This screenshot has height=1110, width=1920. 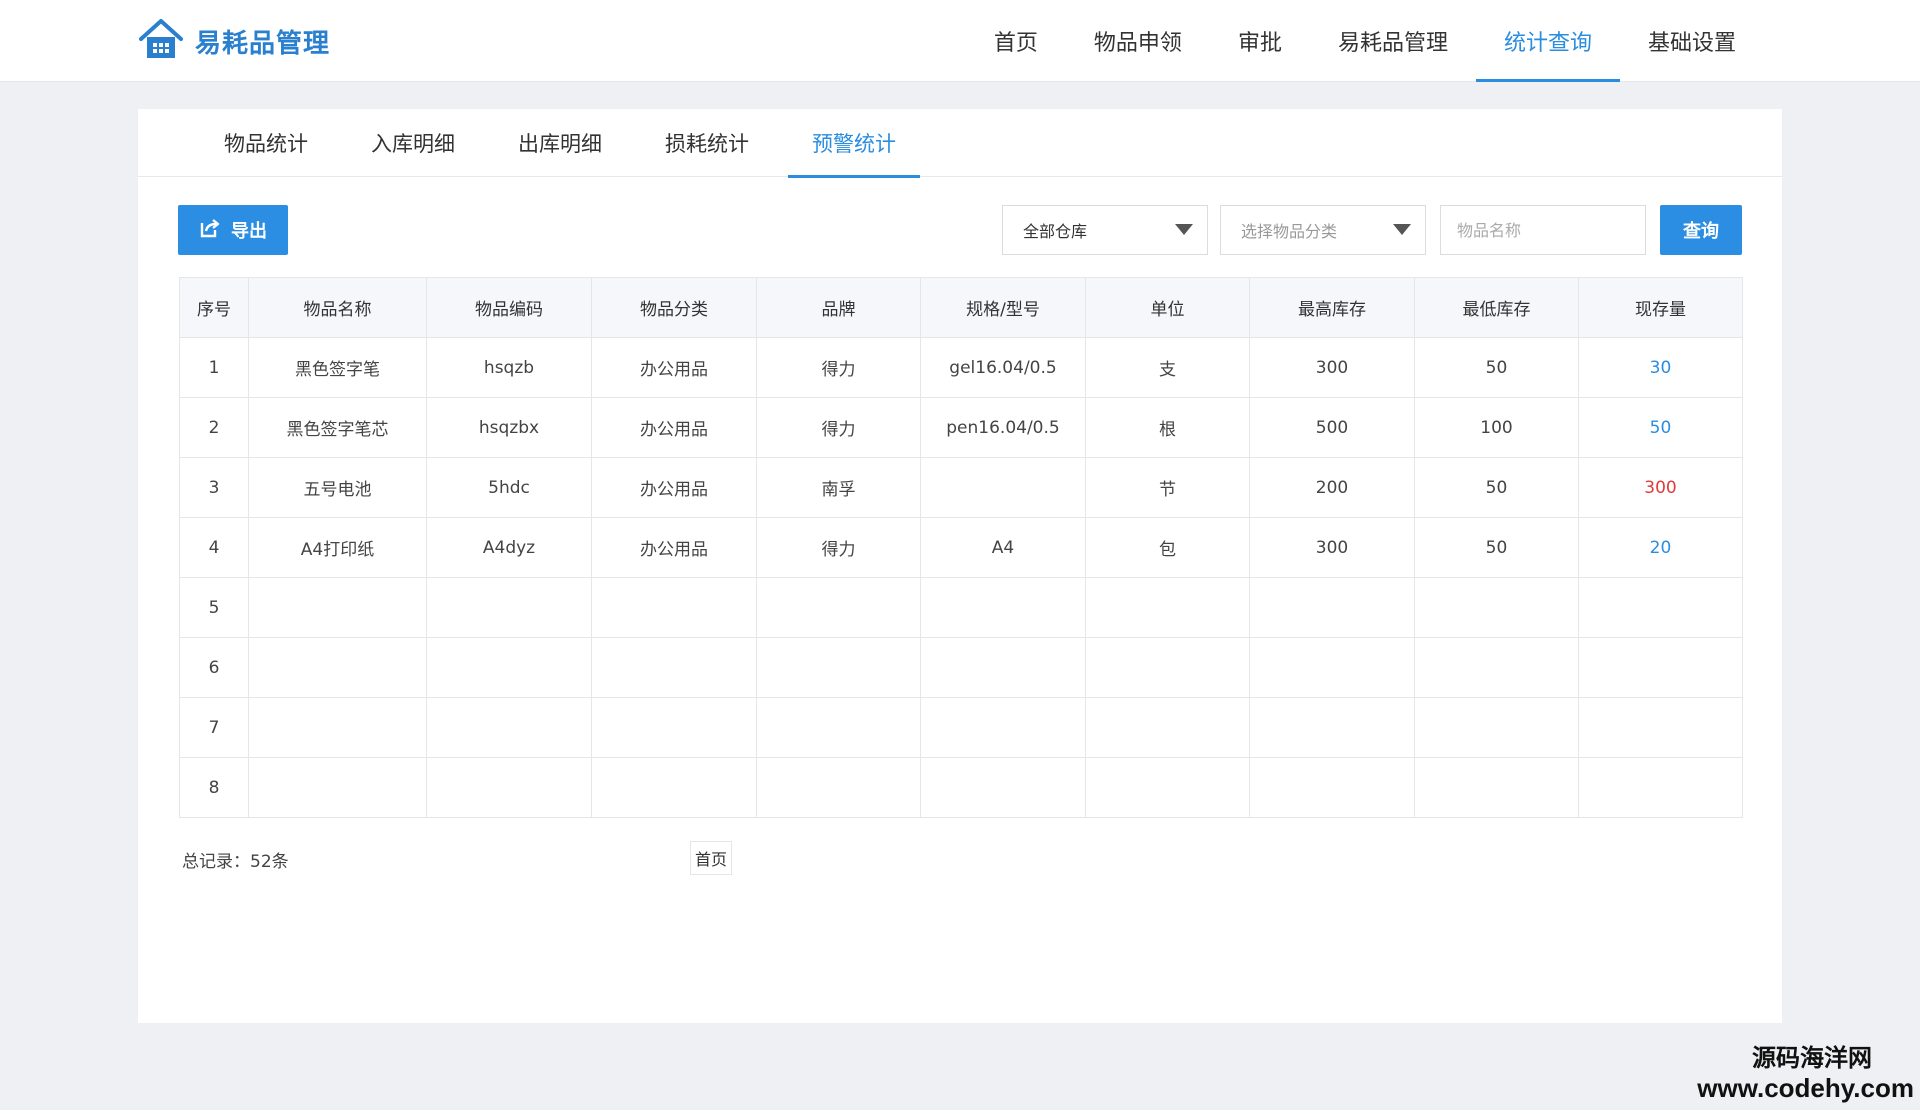 I want to click on cell-current-stock: 30, so click(x=1660, y=367).